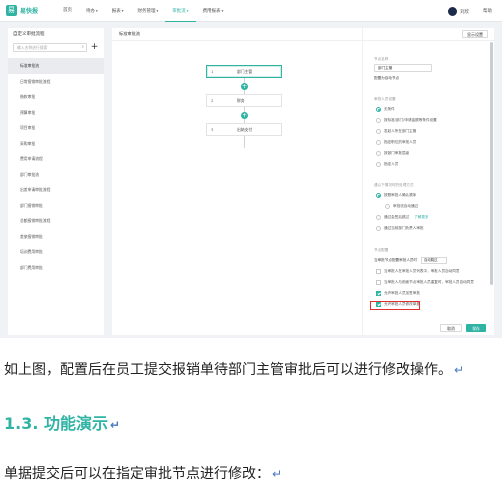 This screenshot has height=492, width=502. What do you see at coordinates (56, 97) in the screenshot?
I see `flow-list-item: 借款审批` at bounding box center [56, 97].